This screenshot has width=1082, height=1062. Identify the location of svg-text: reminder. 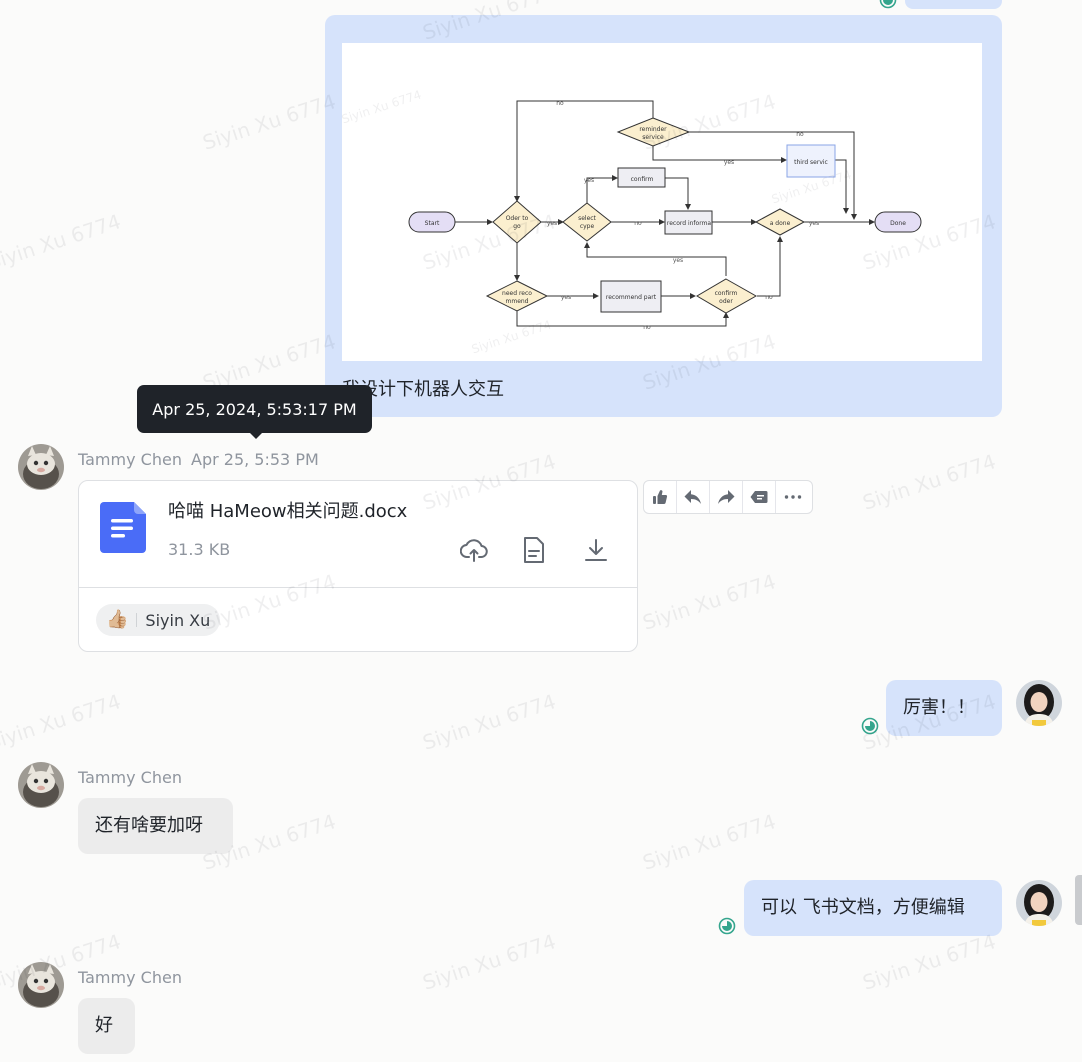
(653, 129).